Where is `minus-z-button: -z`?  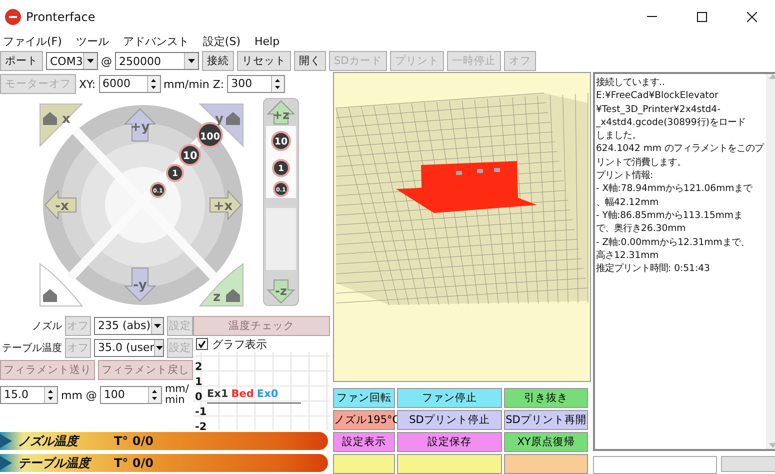 minus-z-button: -z is located at coordinates (281, 292).